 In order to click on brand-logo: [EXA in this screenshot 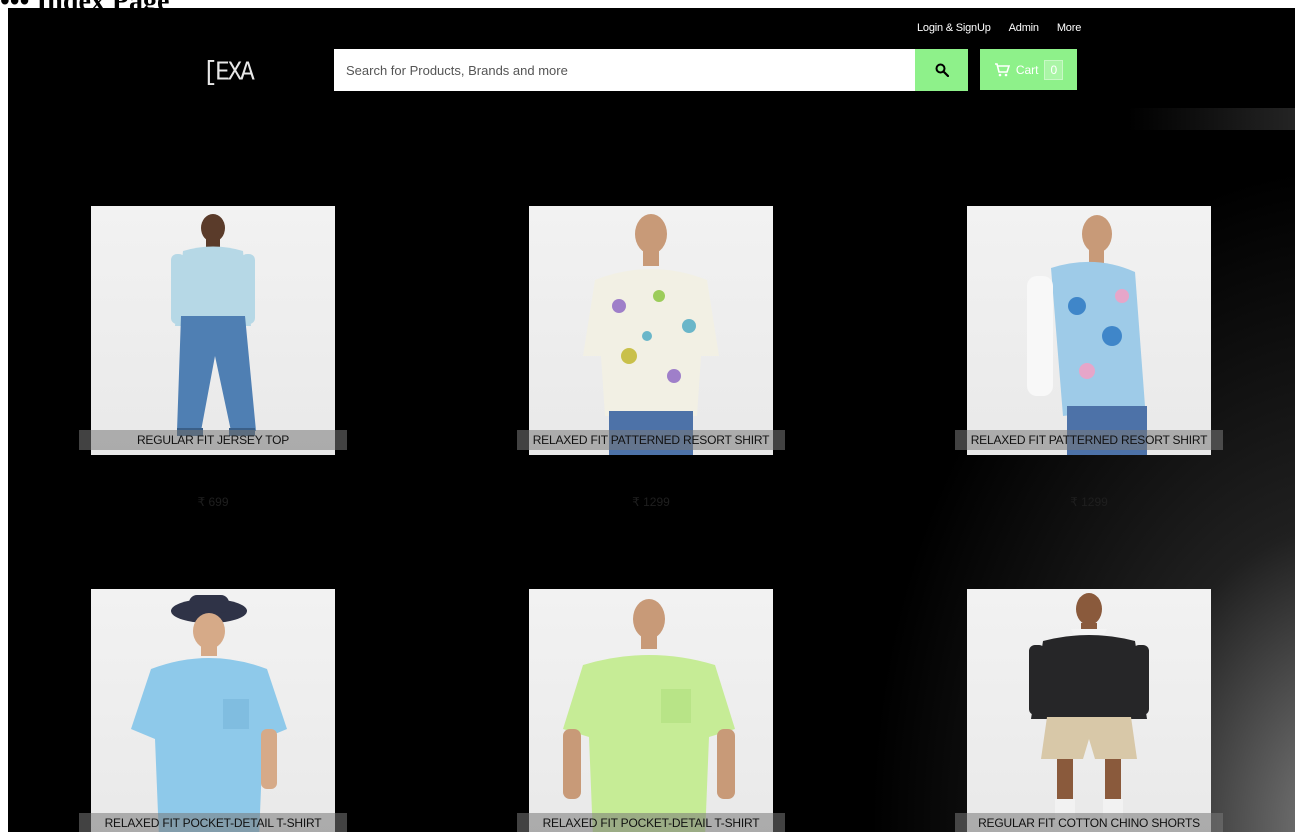, I will do `click(229, 74)`.